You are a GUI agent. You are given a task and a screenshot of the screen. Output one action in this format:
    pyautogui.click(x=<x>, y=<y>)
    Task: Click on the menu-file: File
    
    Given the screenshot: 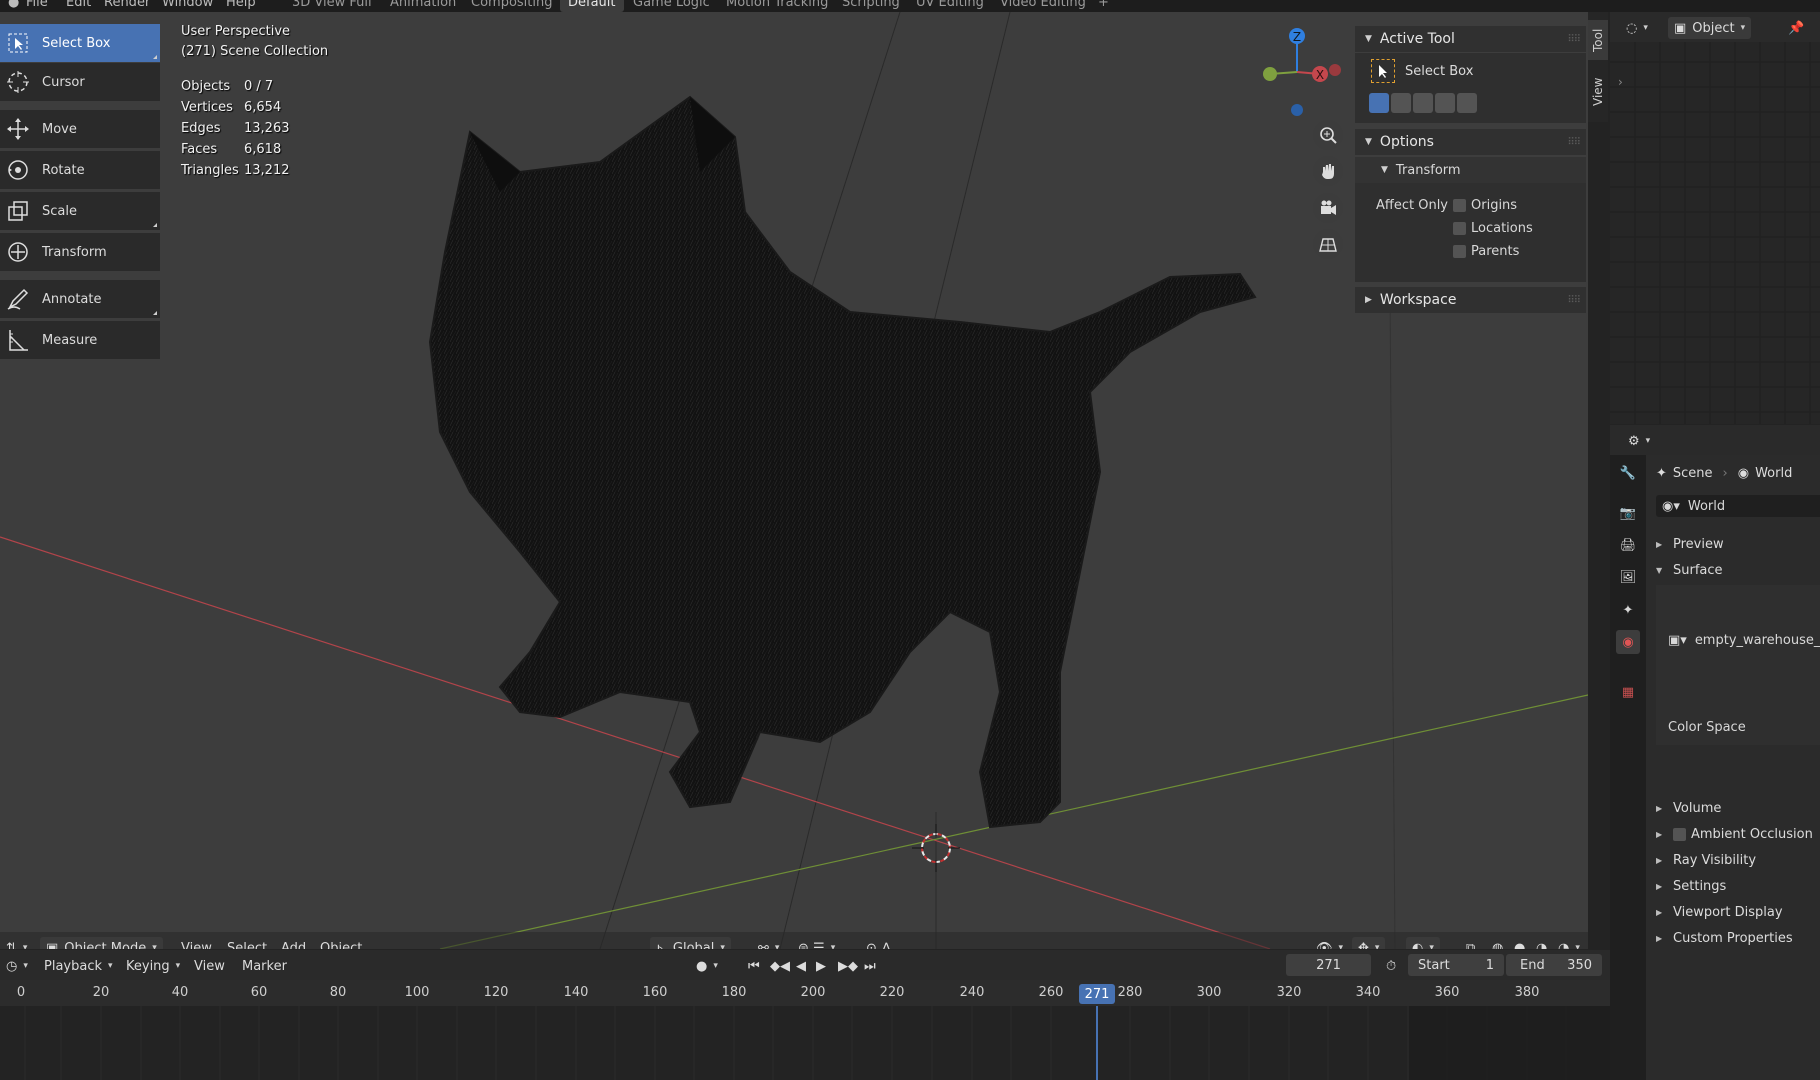 What is the action you would take?
    pyautogui.click(x=37, y=5)
    